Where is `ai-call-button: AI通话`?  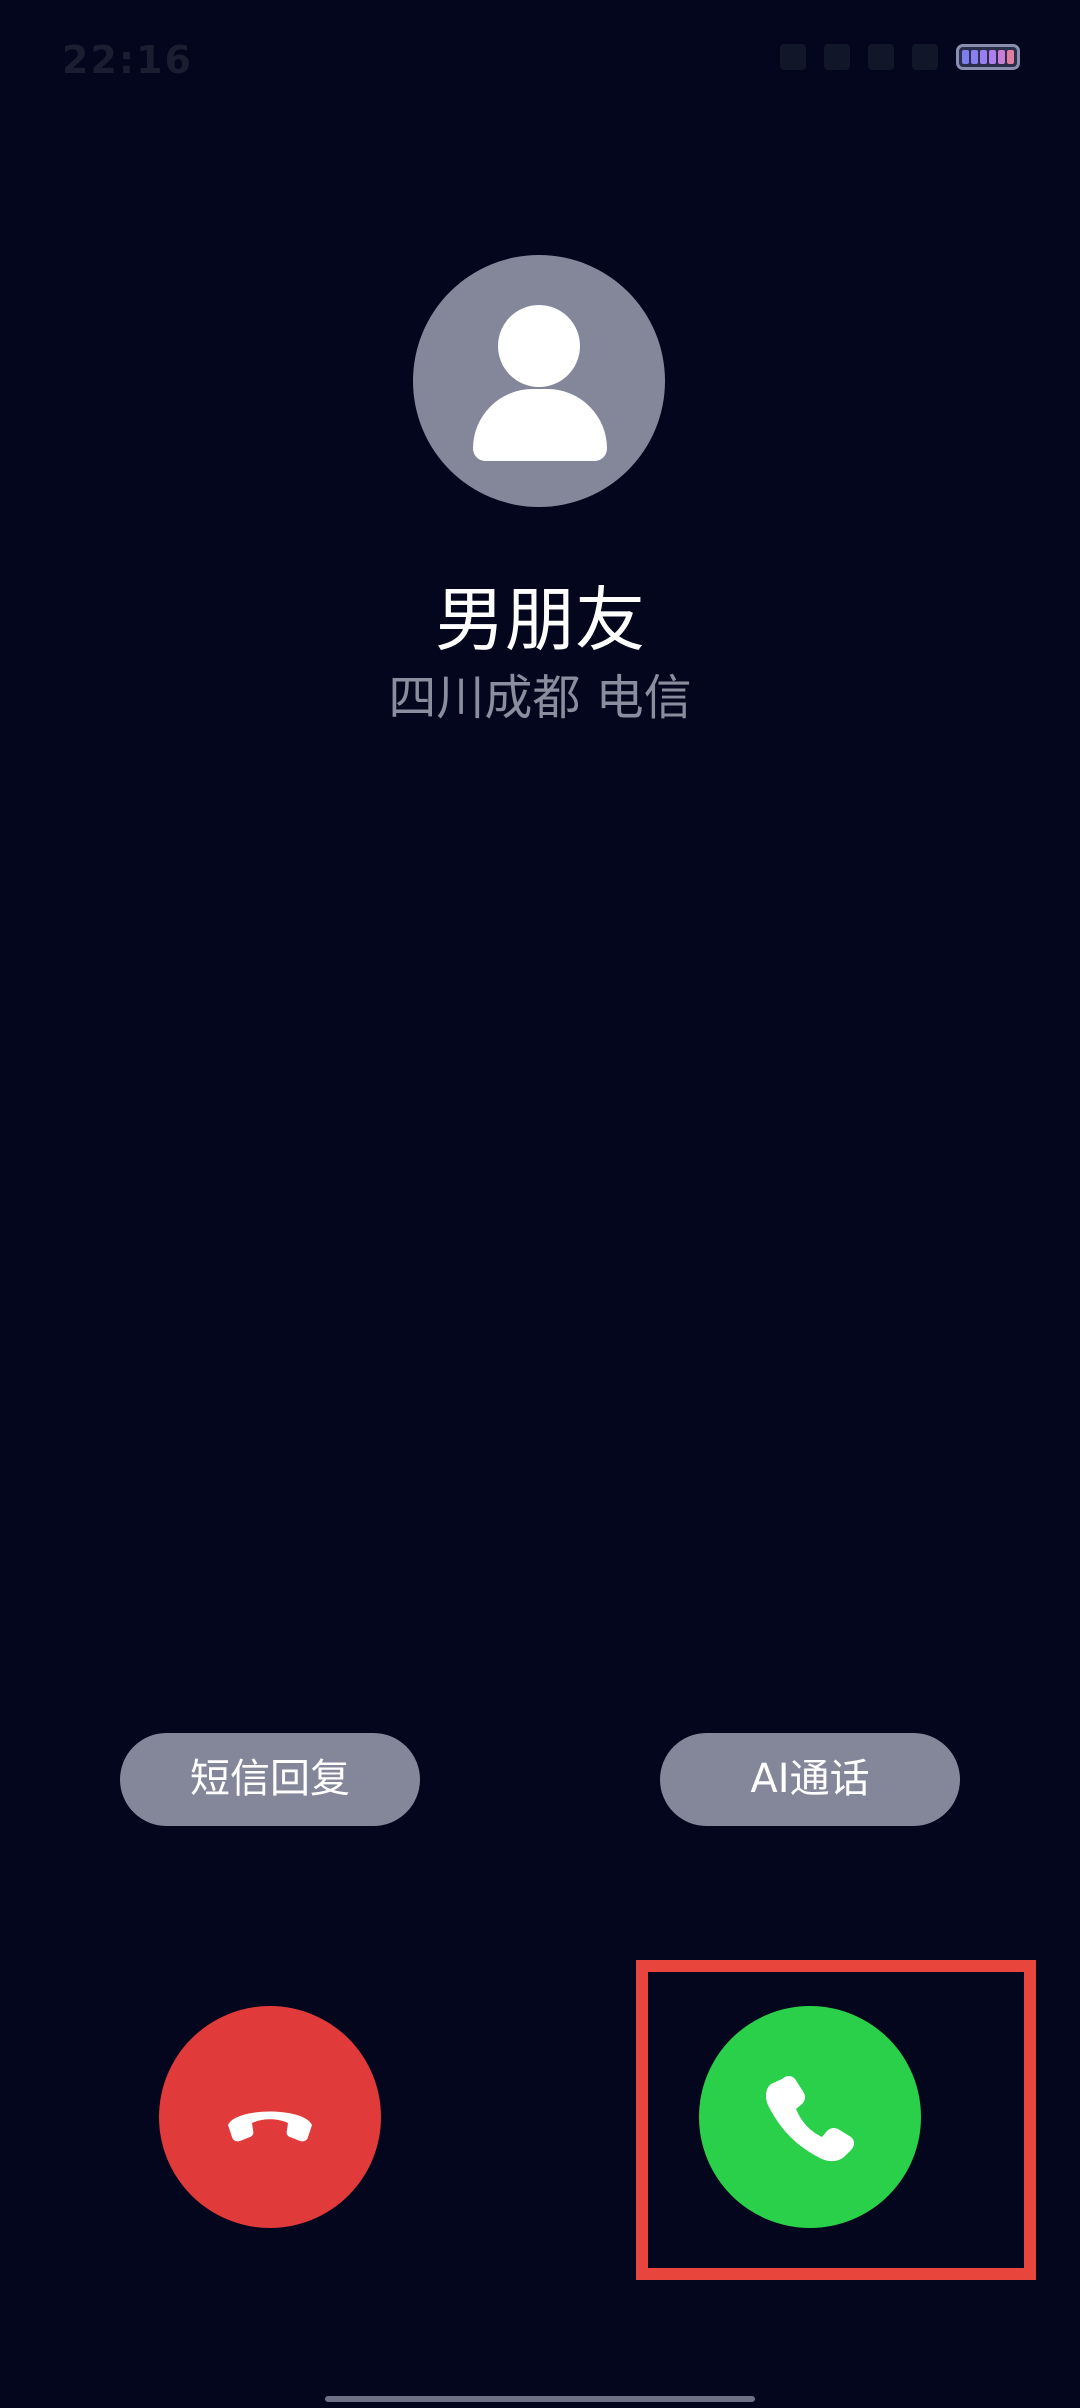 ai-call-button: AI通话 is located at coordinates (810, 1779).